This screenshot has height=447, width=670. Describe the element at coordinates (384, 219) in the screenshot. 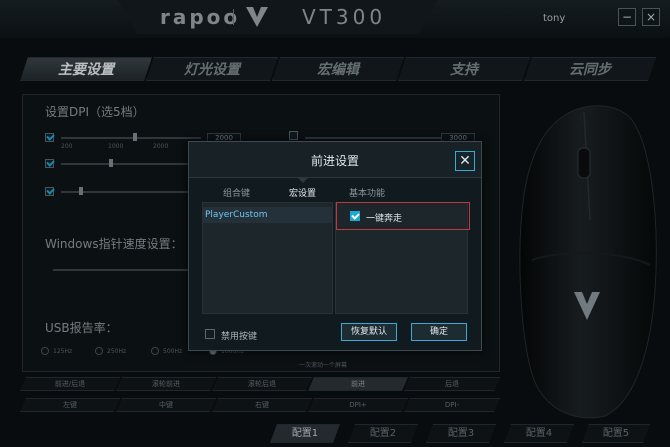

I see `function-item-label: 一键奔走` at that location.